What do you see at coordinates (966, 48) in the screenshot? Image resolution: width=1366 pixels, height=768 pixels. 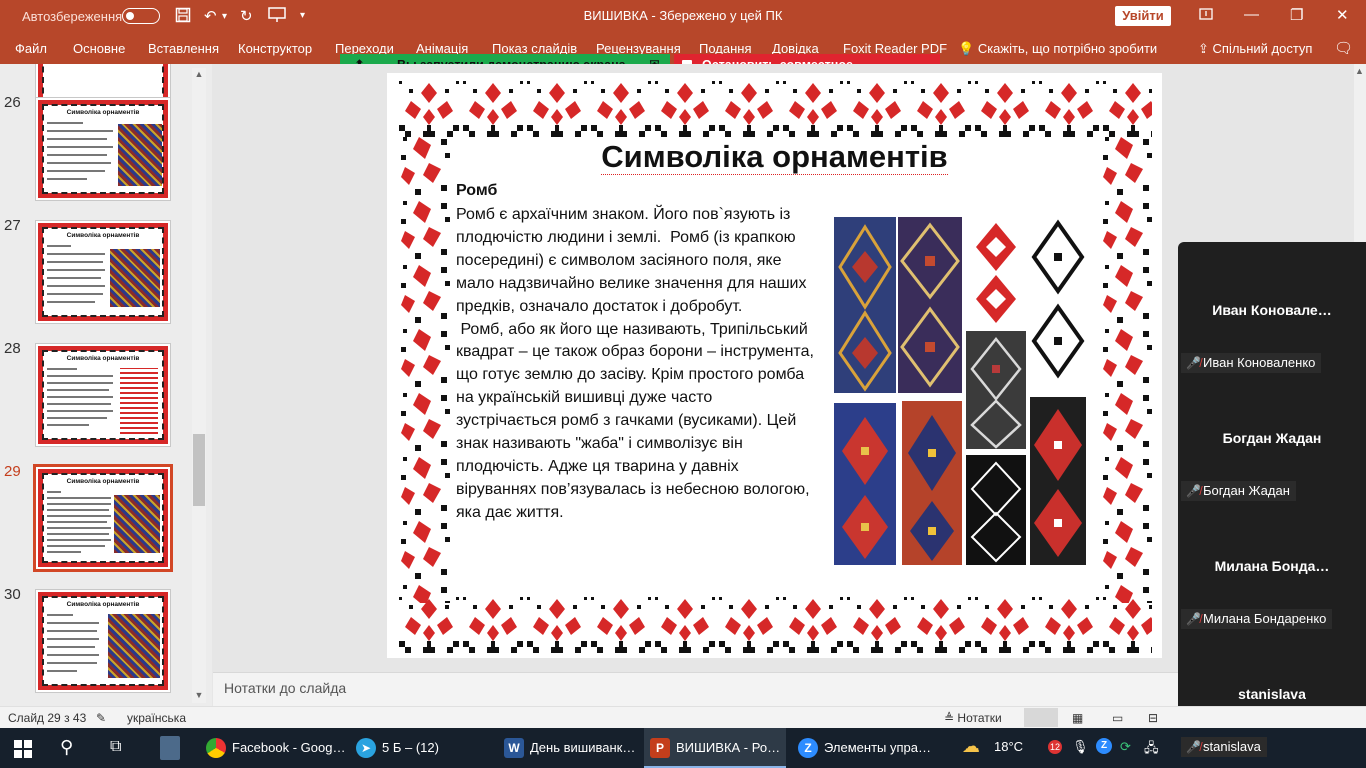 I see `lightbulb-icon: 💡` at bounding box center [966, 48].